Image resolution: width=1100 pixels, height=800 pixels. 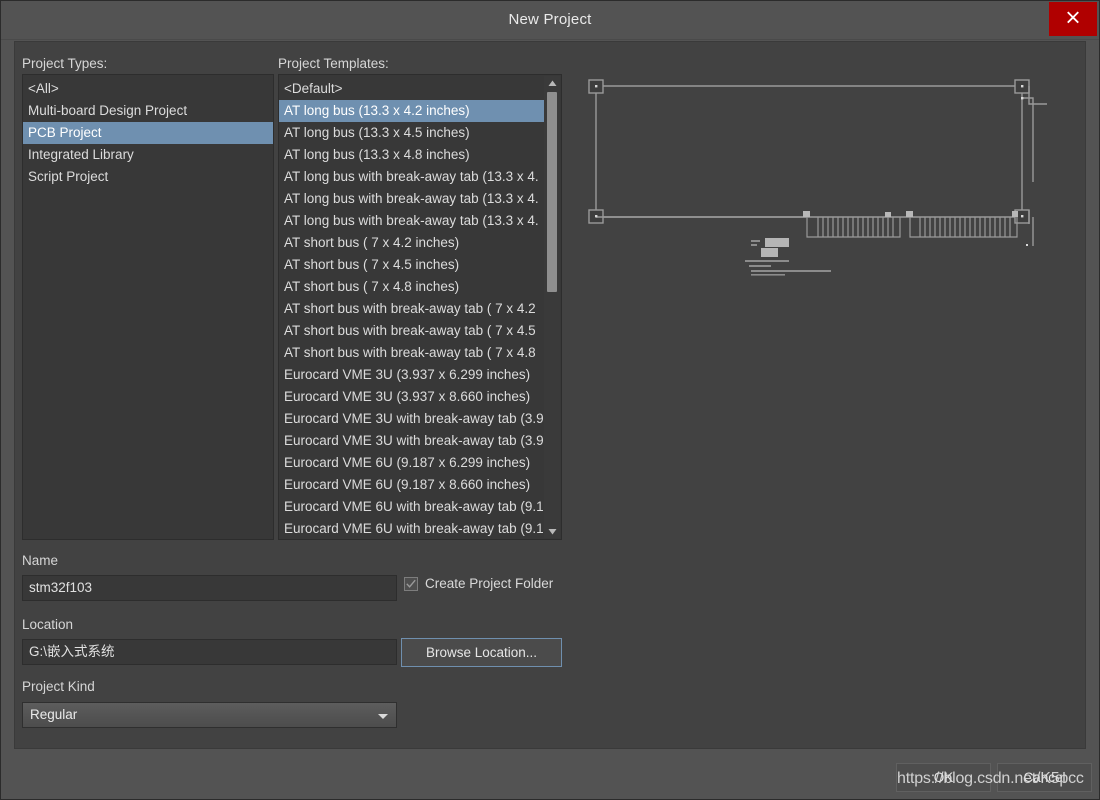 I want to click on project-types-label: Project Types:, so click(x=65, y=63).